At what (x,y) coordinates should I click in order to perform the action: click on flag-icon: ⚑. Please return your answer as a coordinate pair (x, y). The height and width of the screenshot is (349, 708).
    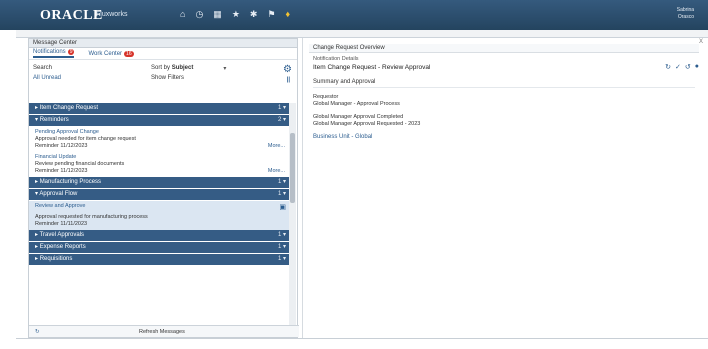
    Looking at the image, I should click on (271, 14).